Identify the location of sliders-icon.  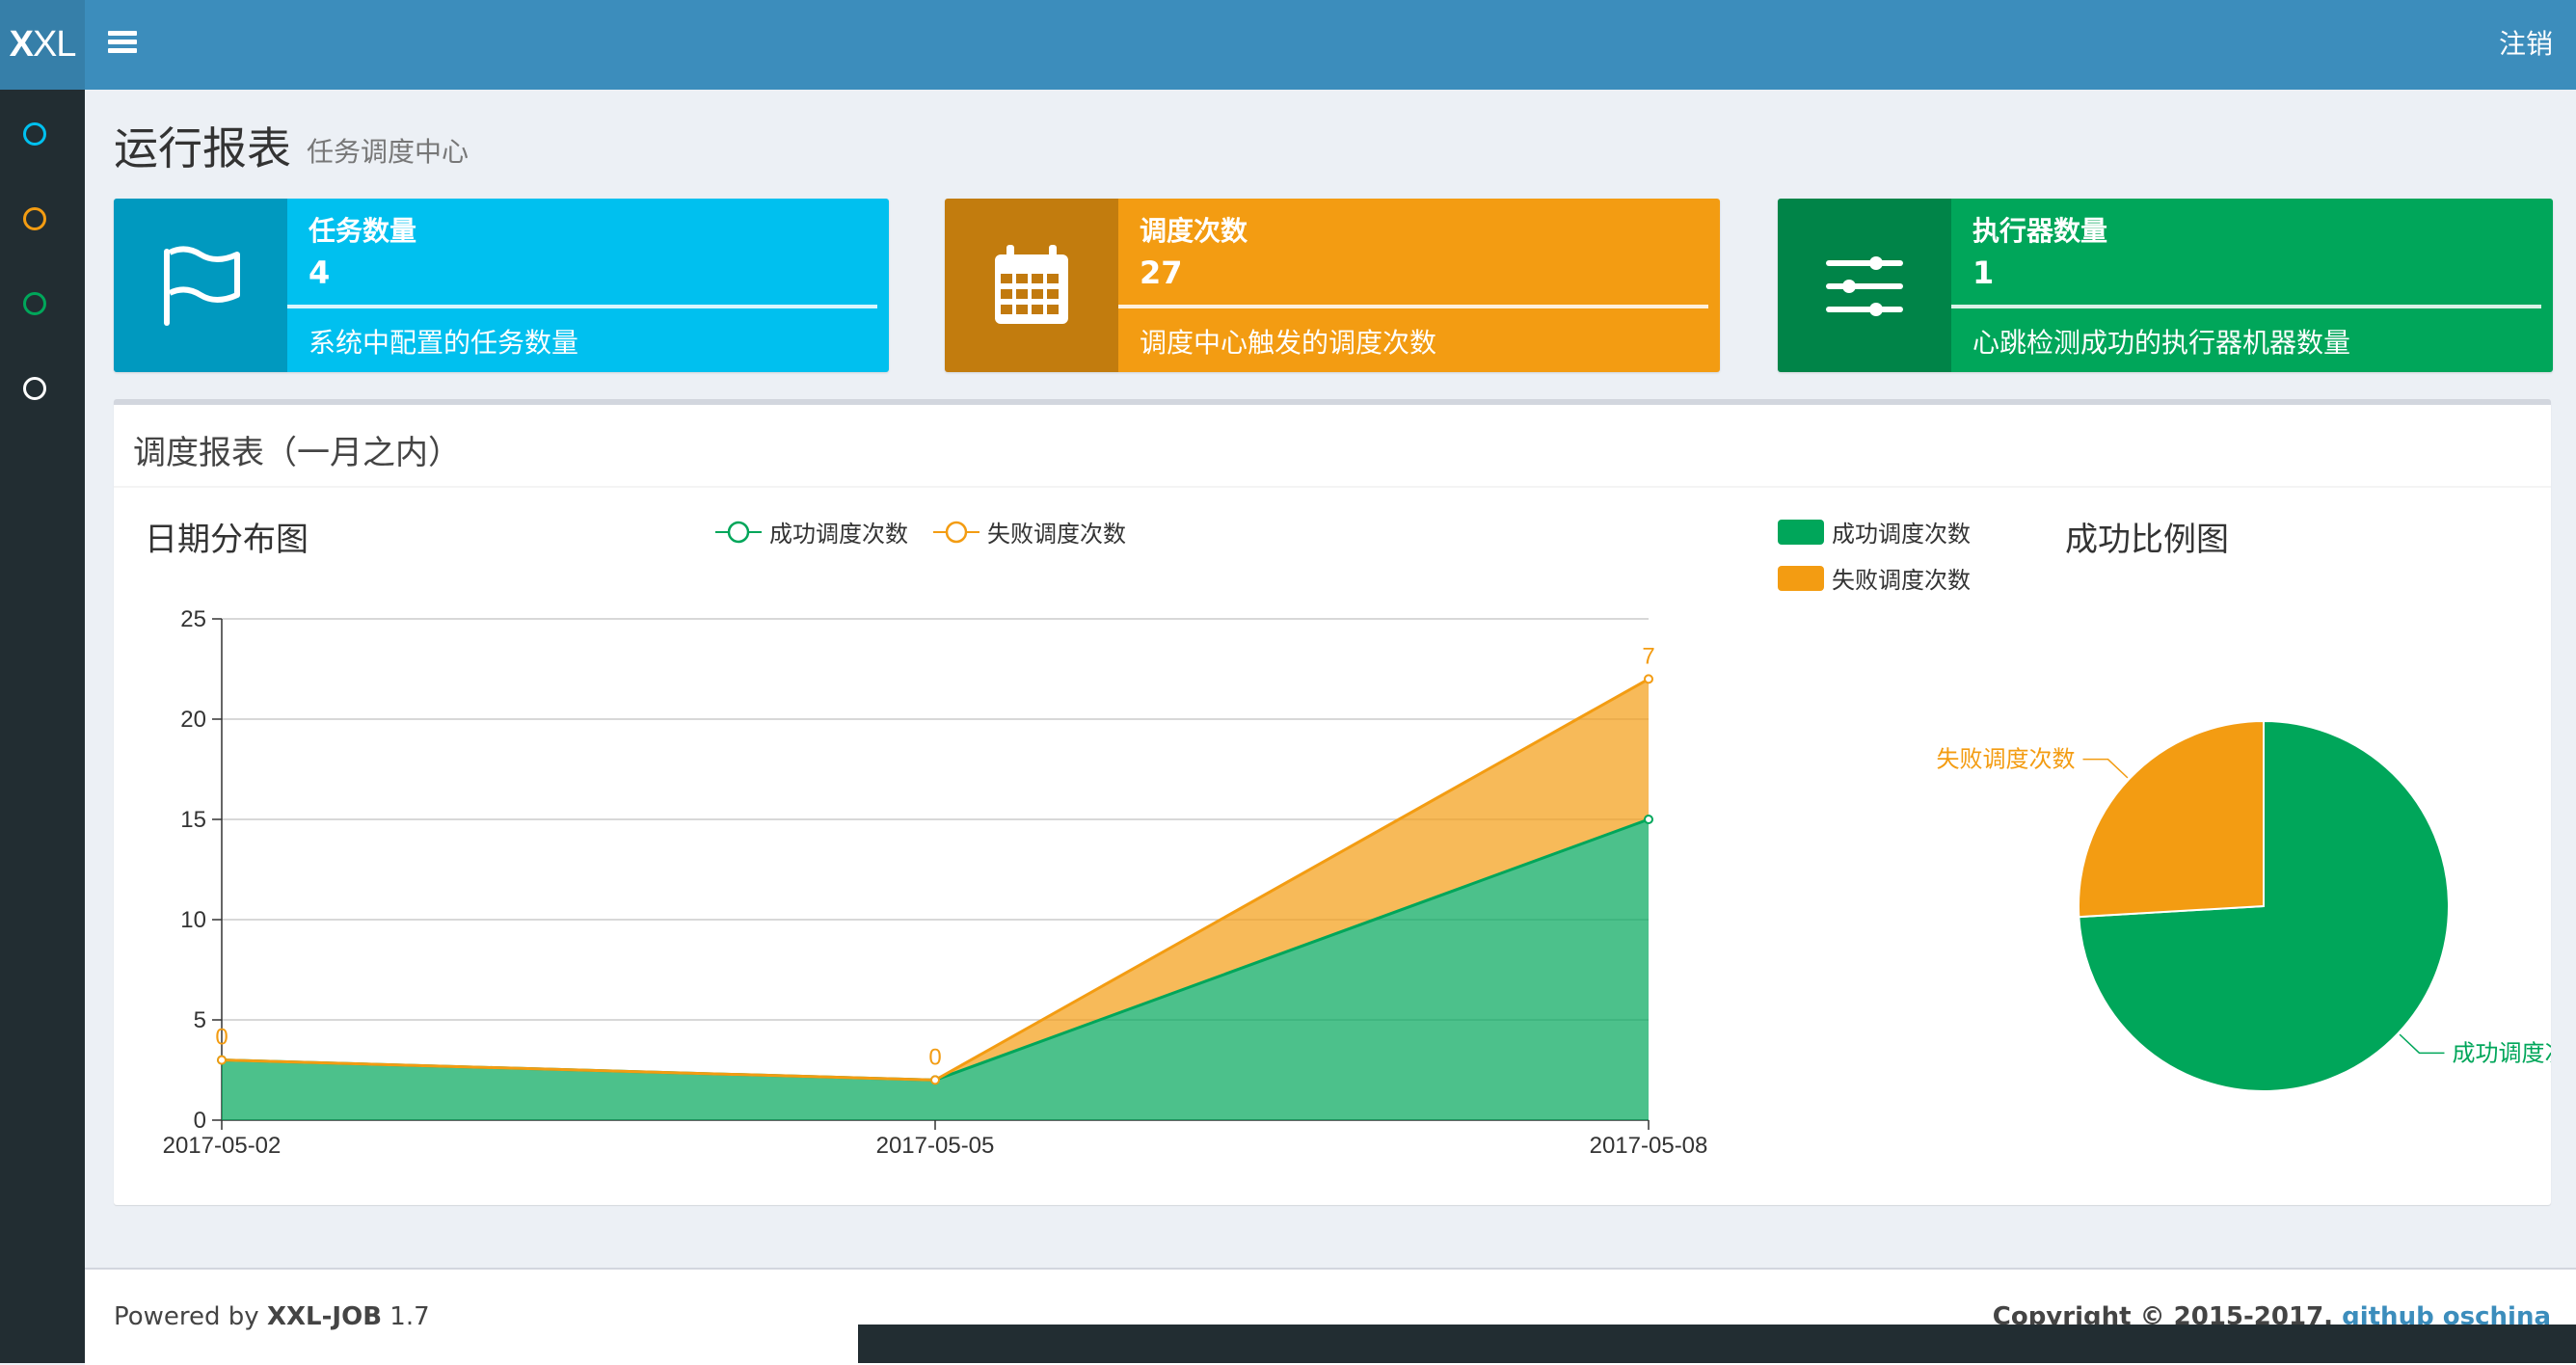
(1865, 285).